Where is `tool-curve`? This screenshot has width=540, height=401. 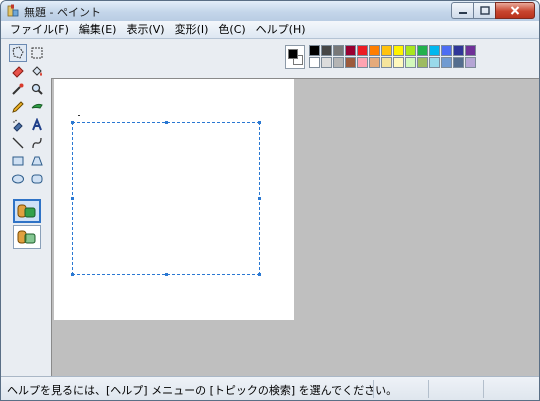 tool-curve is located at coordinates (37, 143).